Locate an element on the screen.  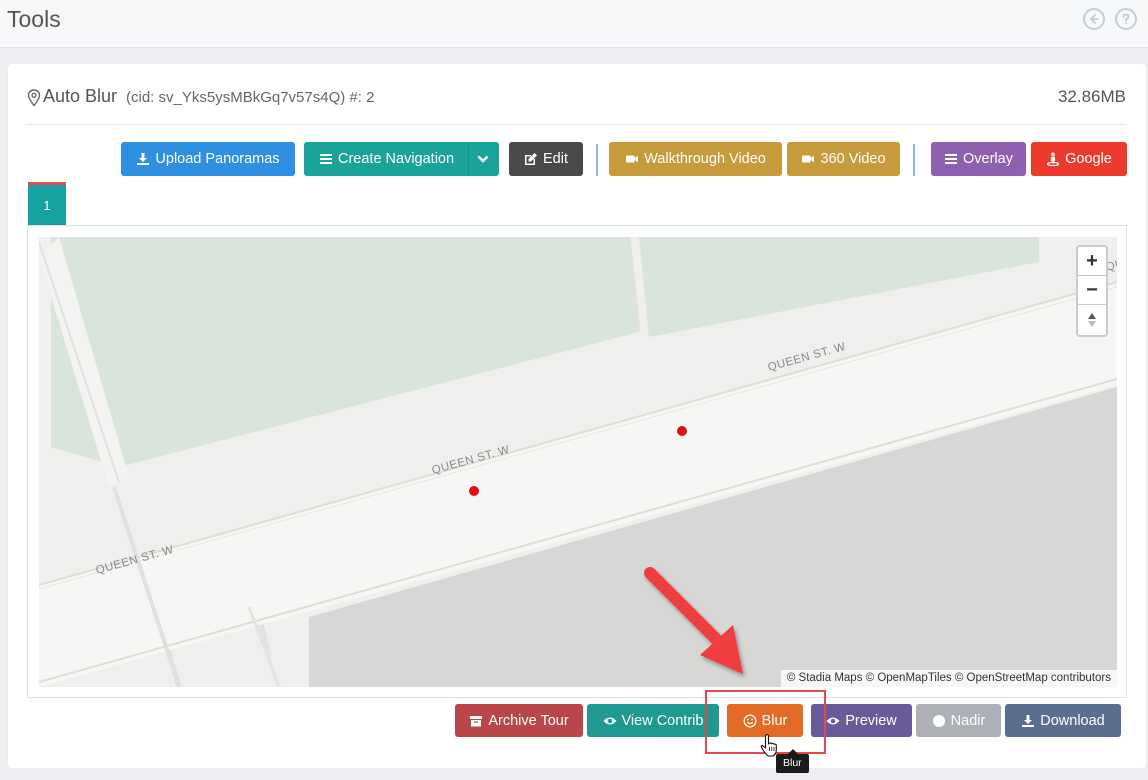
reset-north-button is located at coordinates (1092, 319).